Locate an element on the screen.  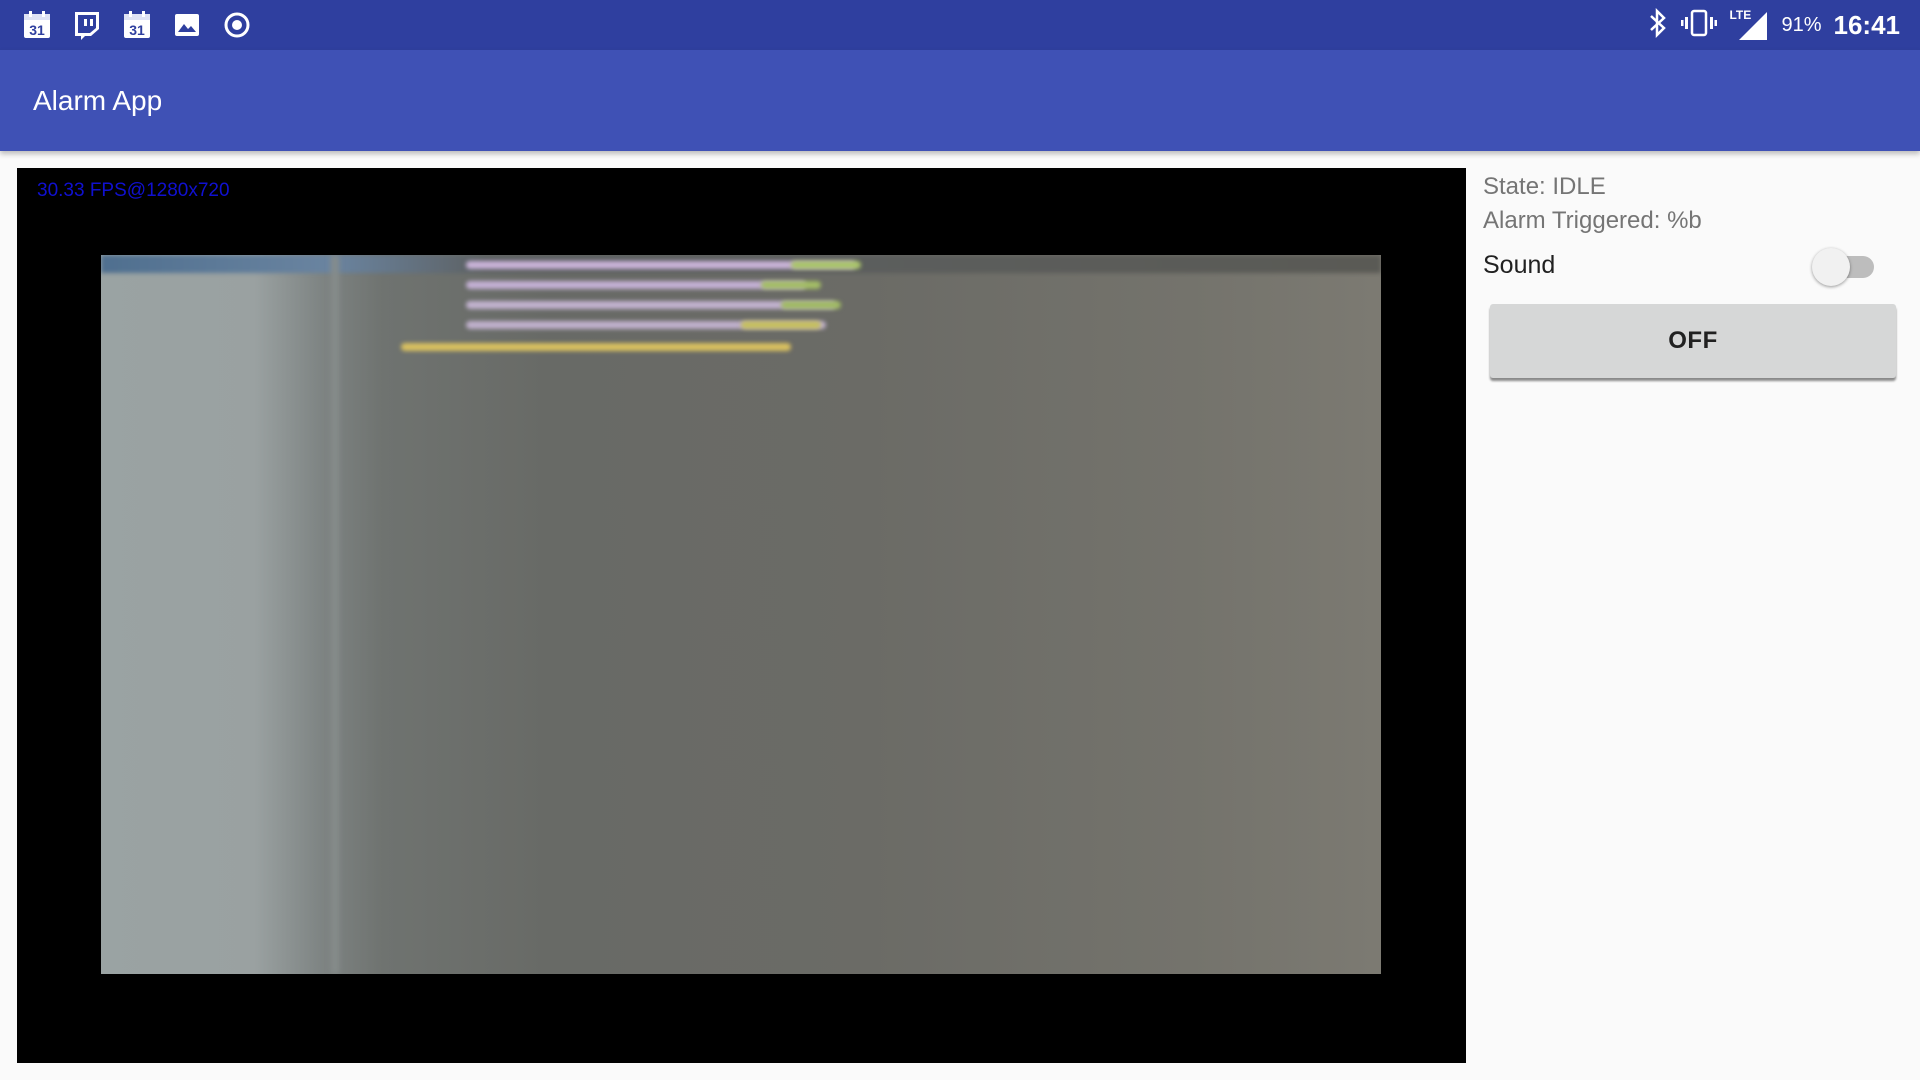
system-status: LTE 91% 16:41 is located at coordinates (1774, 25).